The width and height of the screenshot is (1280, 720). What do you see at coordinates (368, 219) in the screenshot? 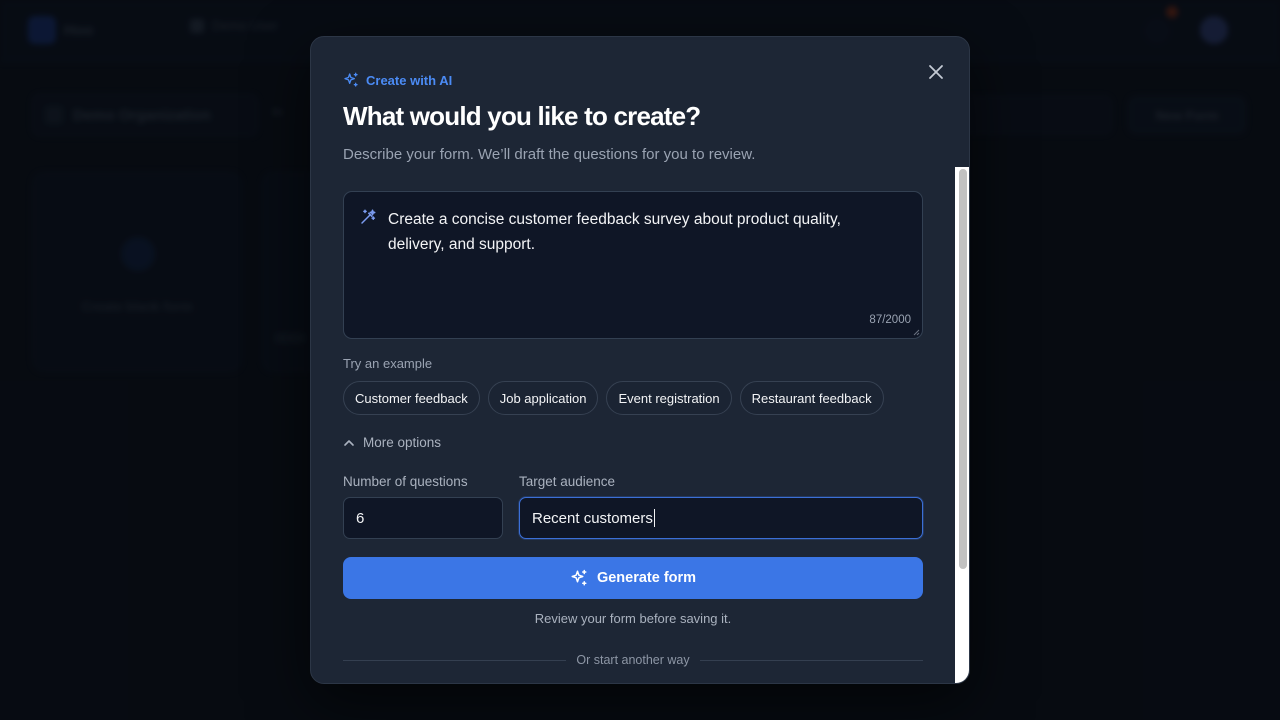
I see `magic-wand-icon` at bounding box center [368, 219].